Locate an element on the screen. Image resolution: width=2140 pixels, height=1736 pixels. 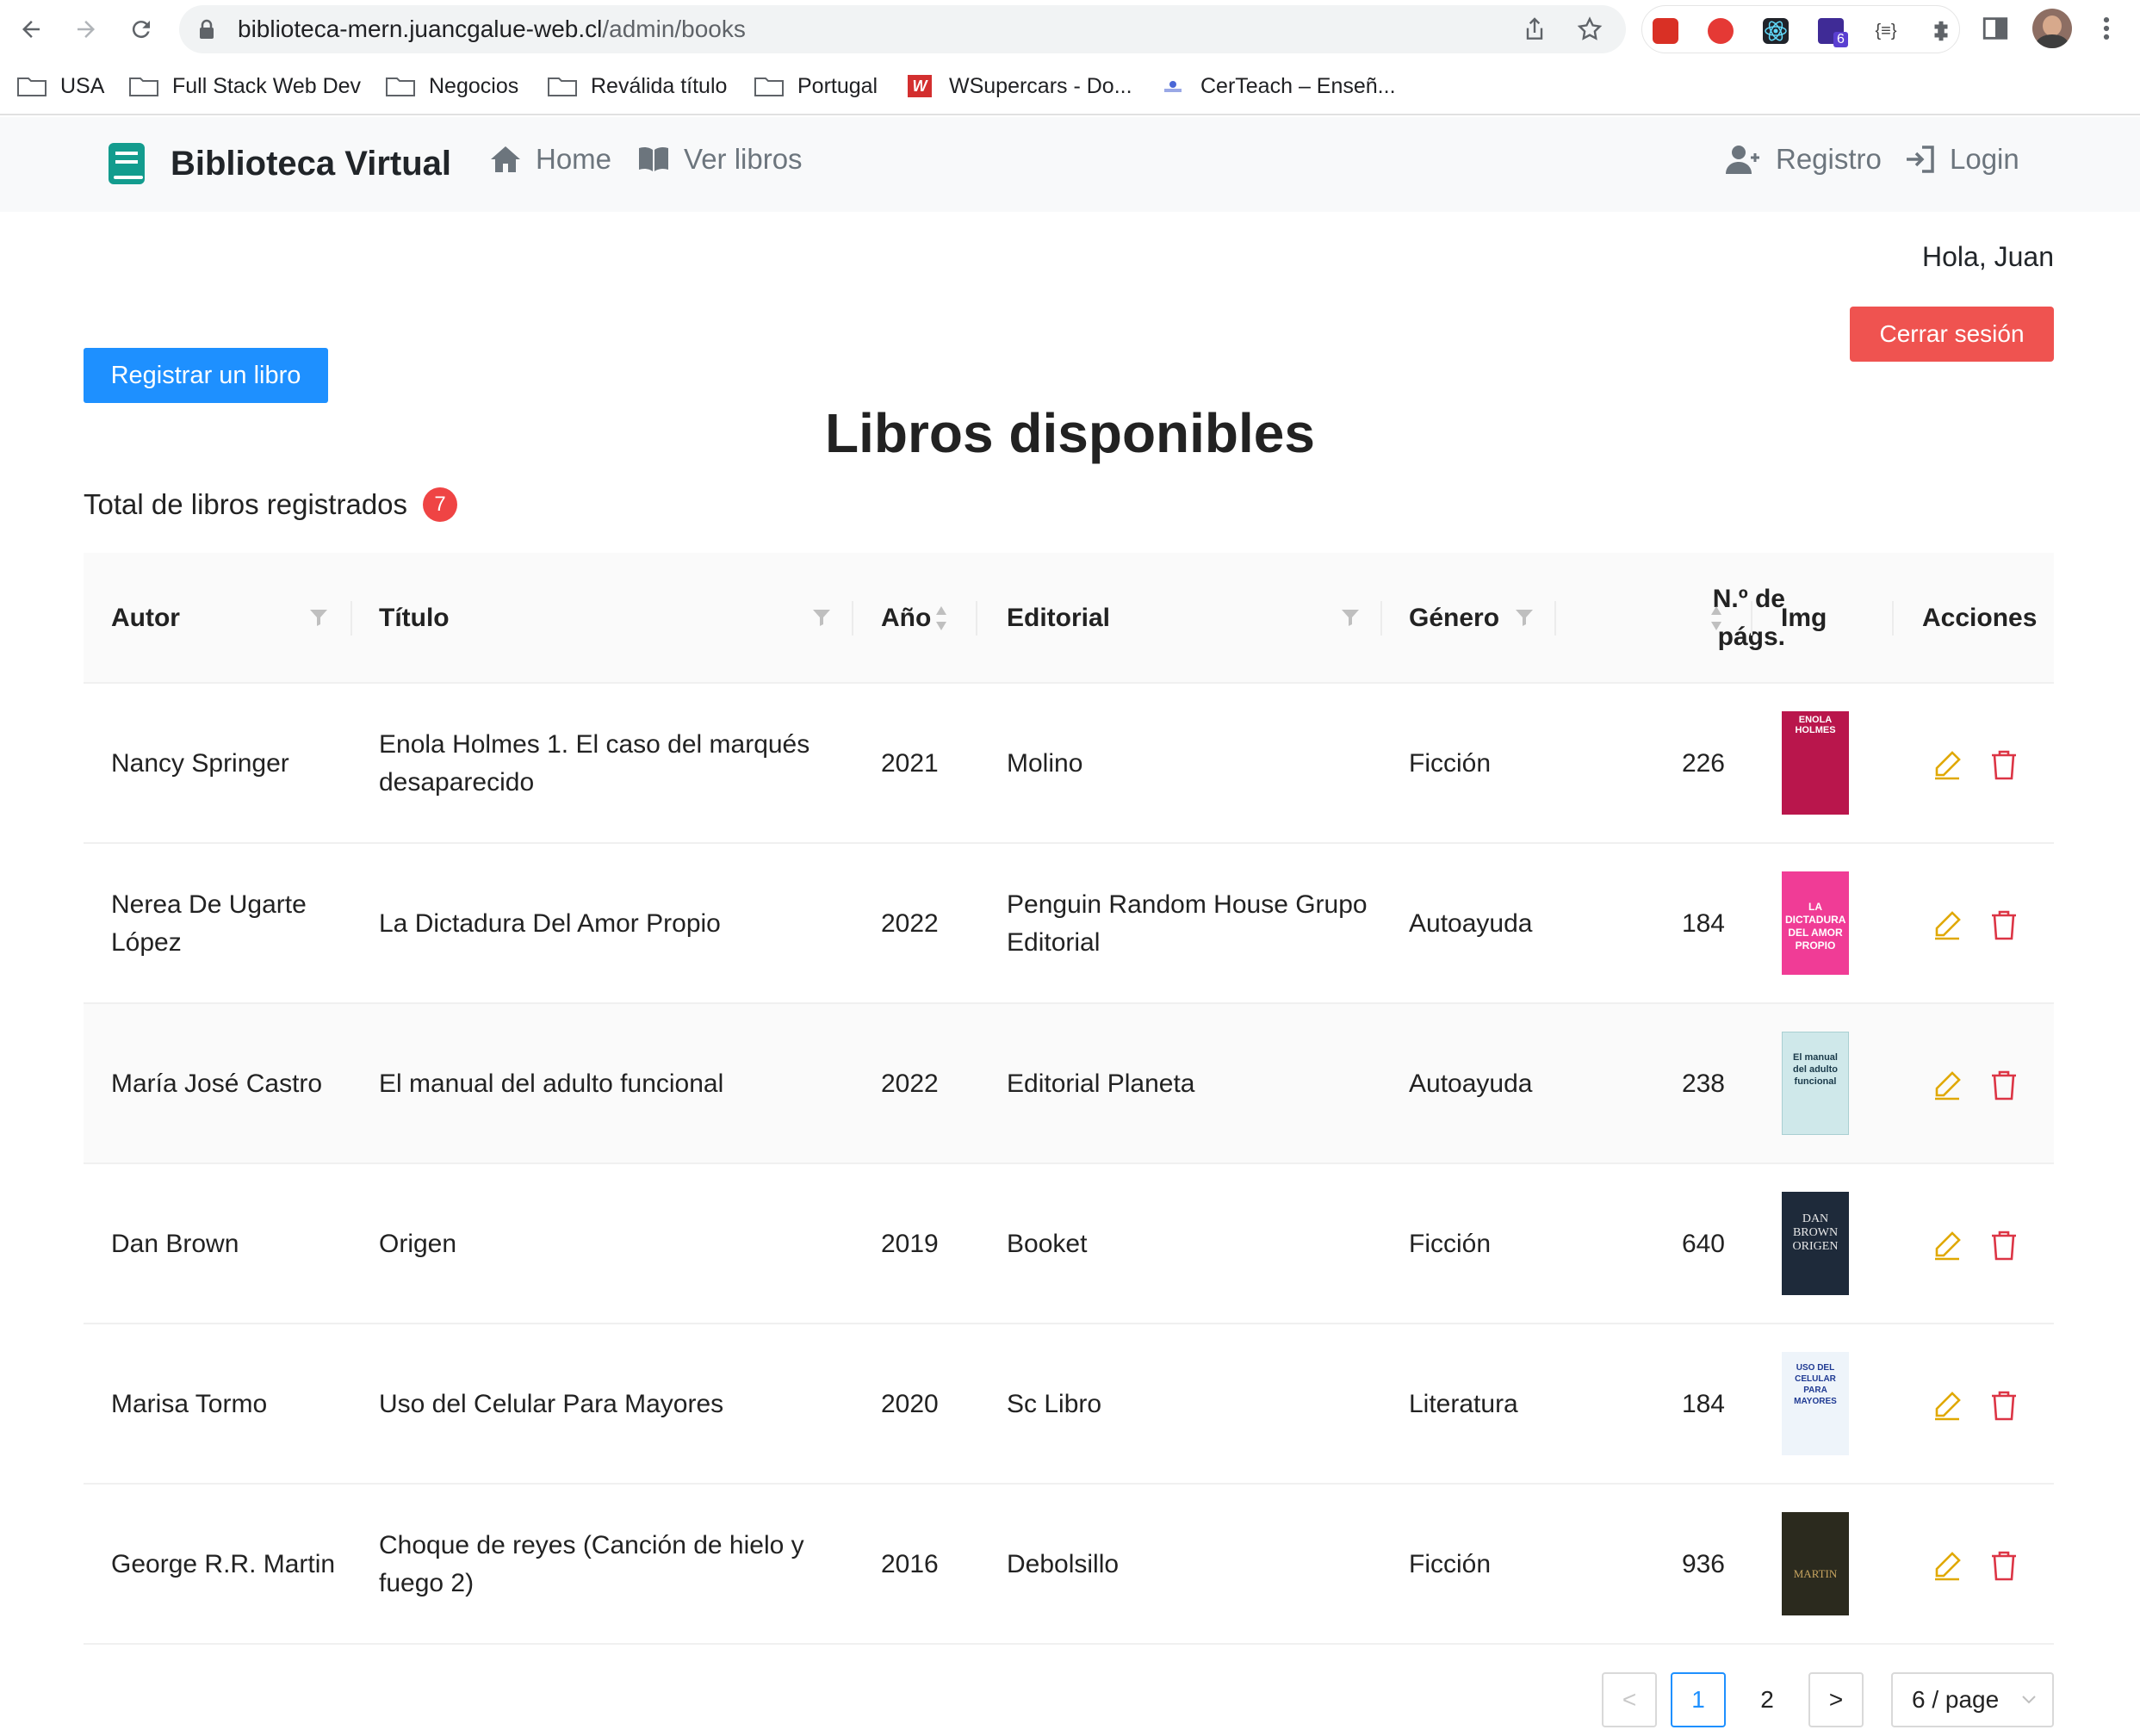
page-size-value: 6 / page is located at coordinates (1956, 1700).